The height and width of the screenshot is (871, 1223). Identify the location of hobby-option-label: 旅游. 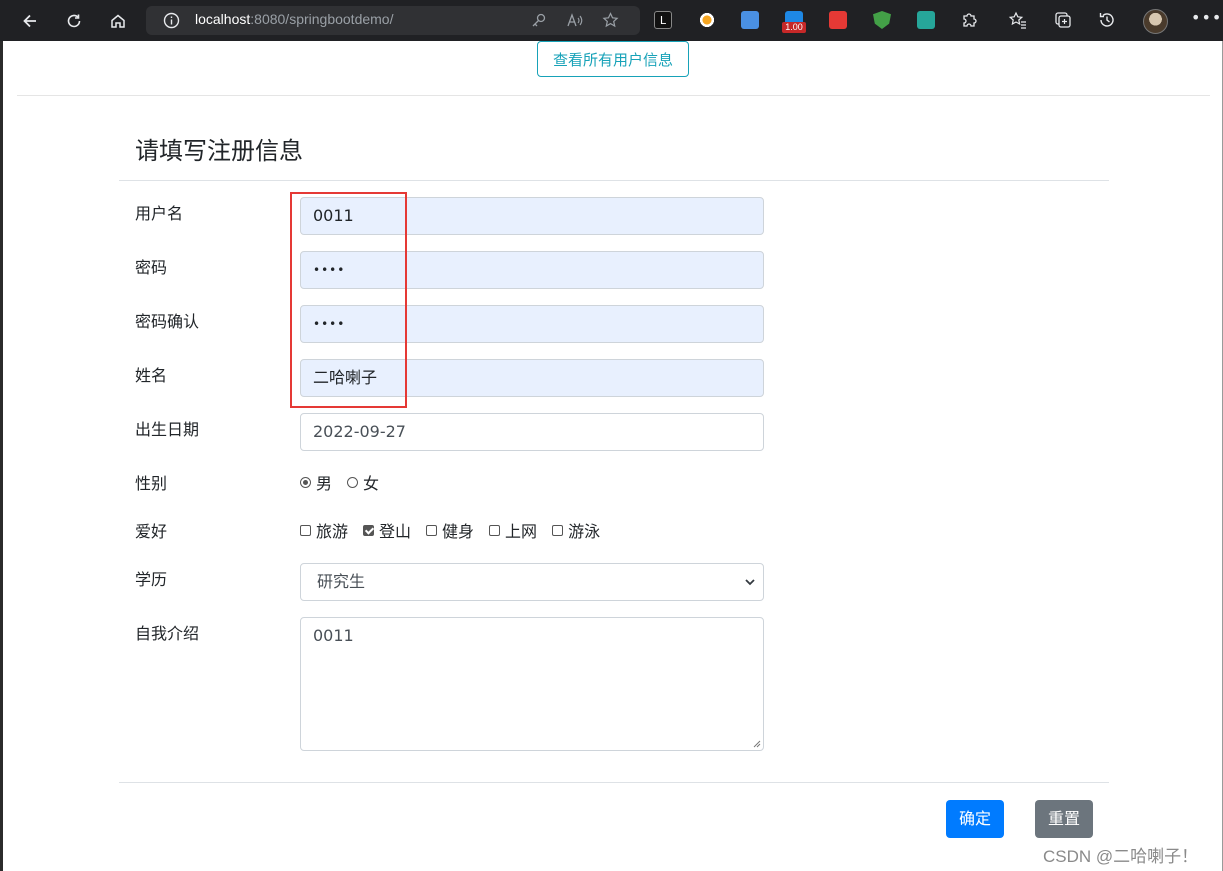
(332, 531).